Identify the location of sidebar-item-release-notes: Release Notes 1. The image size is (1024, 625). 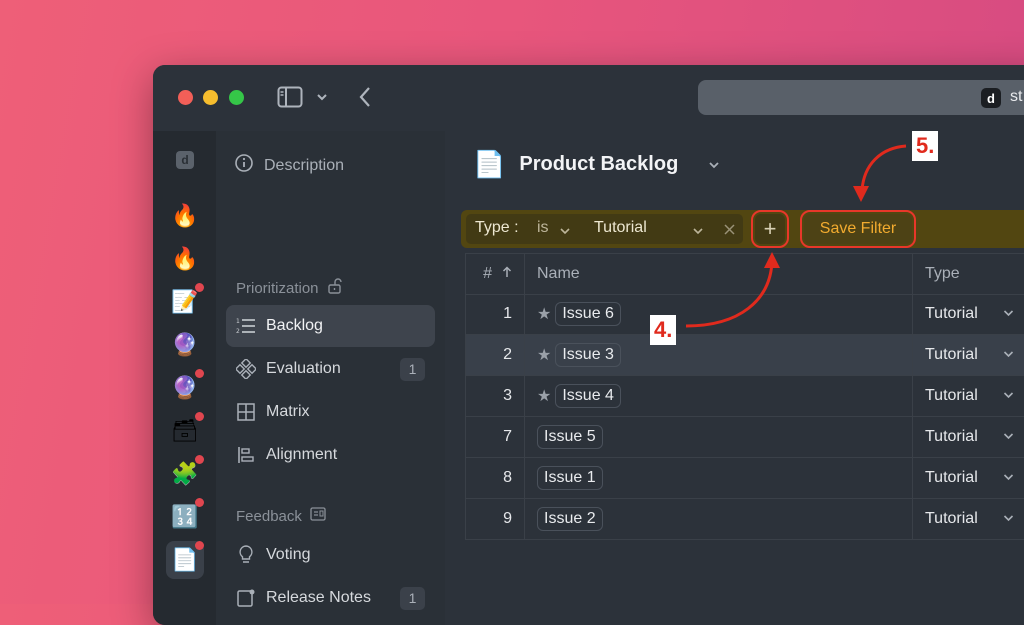
(330, 598).